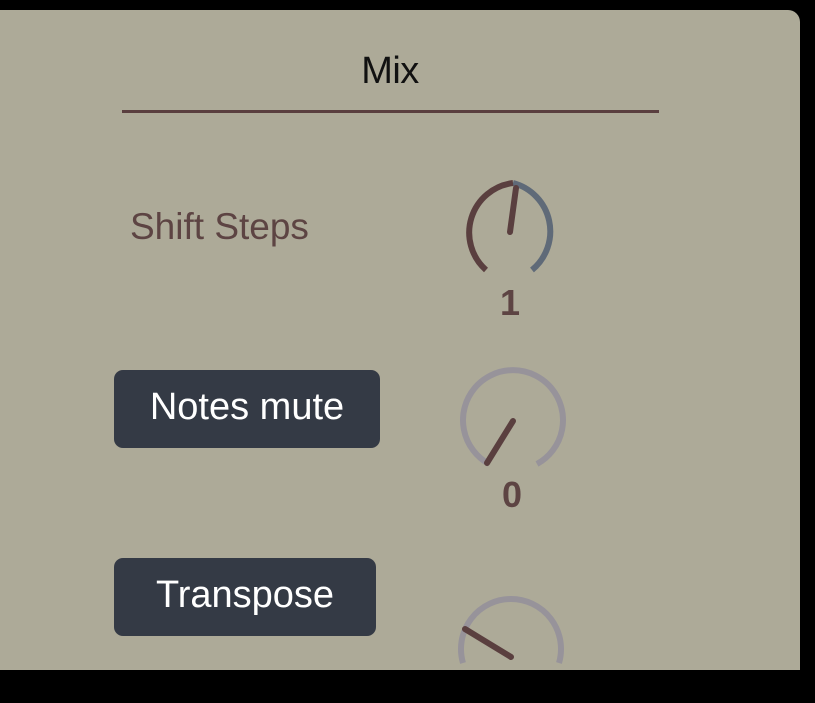 This screenshot has width=815, height=703. What do you see at coordinates (390, 111) in the screenshot?
I see `section-divider` at bounding box center [390, 111].